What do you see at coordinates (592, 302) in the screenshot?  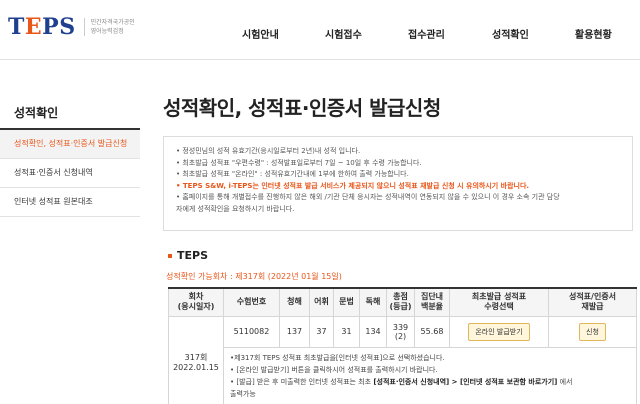 I see `col-header-reissue: 성적표/인증서 재발급` at bounding box center [592, 302].